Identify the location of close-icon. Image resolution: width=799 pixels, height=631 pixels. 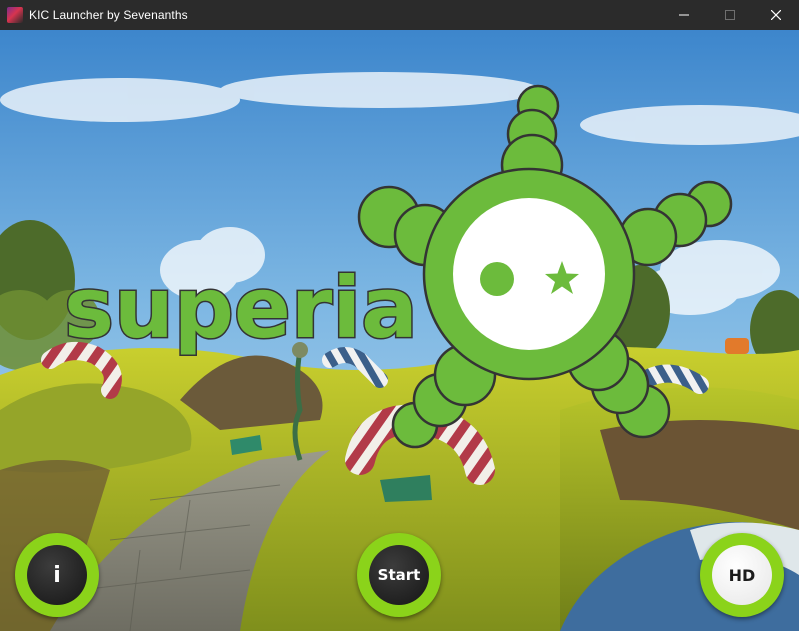
(776, 15).